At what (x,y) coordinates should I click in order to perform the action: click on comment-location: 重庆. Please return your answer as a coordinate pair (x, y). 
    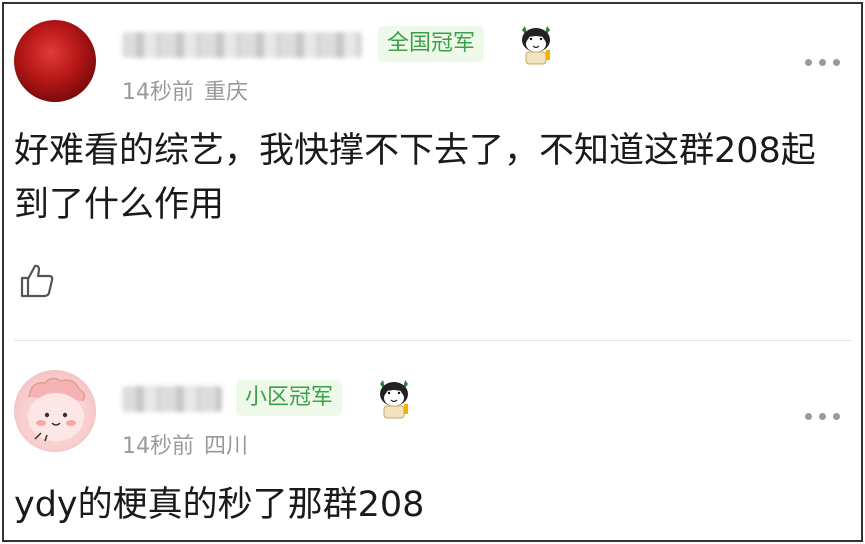
    Looking at the image, I should click on (226, 92).